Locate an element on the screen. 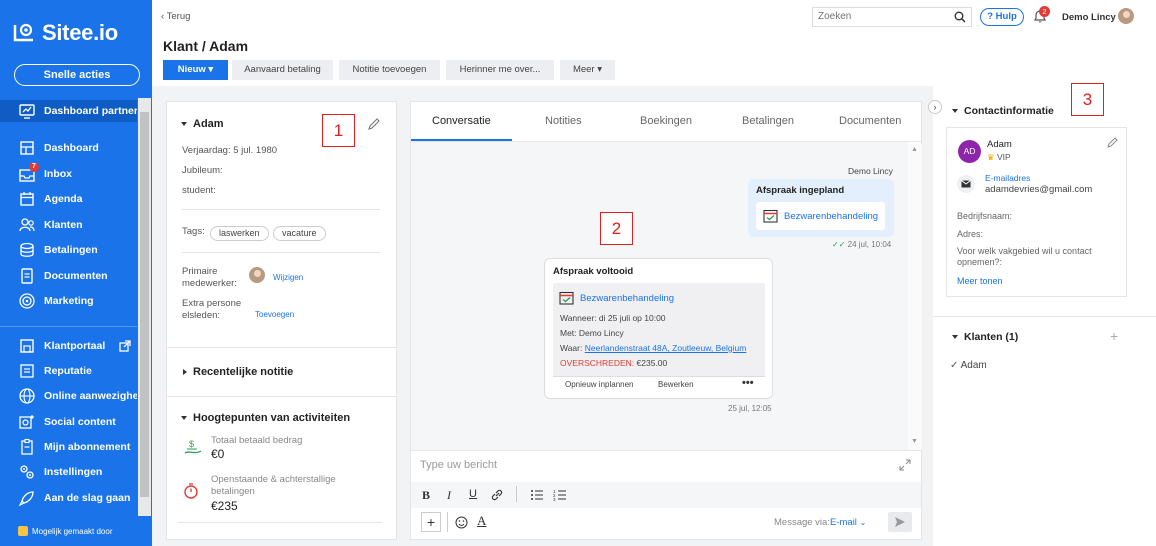  edit-button: Bewerken is located at coordinates (676, 384).